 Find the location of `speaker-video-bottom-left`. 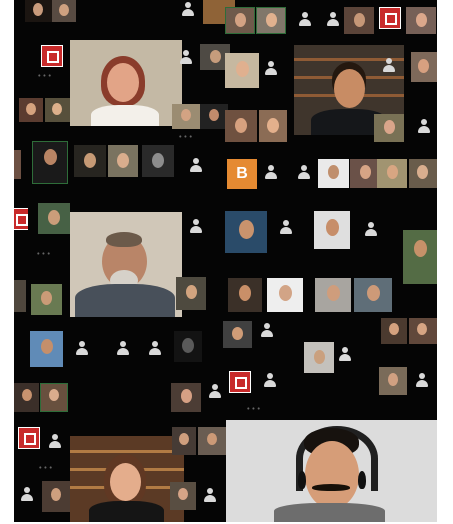

speaker-video-bottom-left is located at coordinates (127, 479).